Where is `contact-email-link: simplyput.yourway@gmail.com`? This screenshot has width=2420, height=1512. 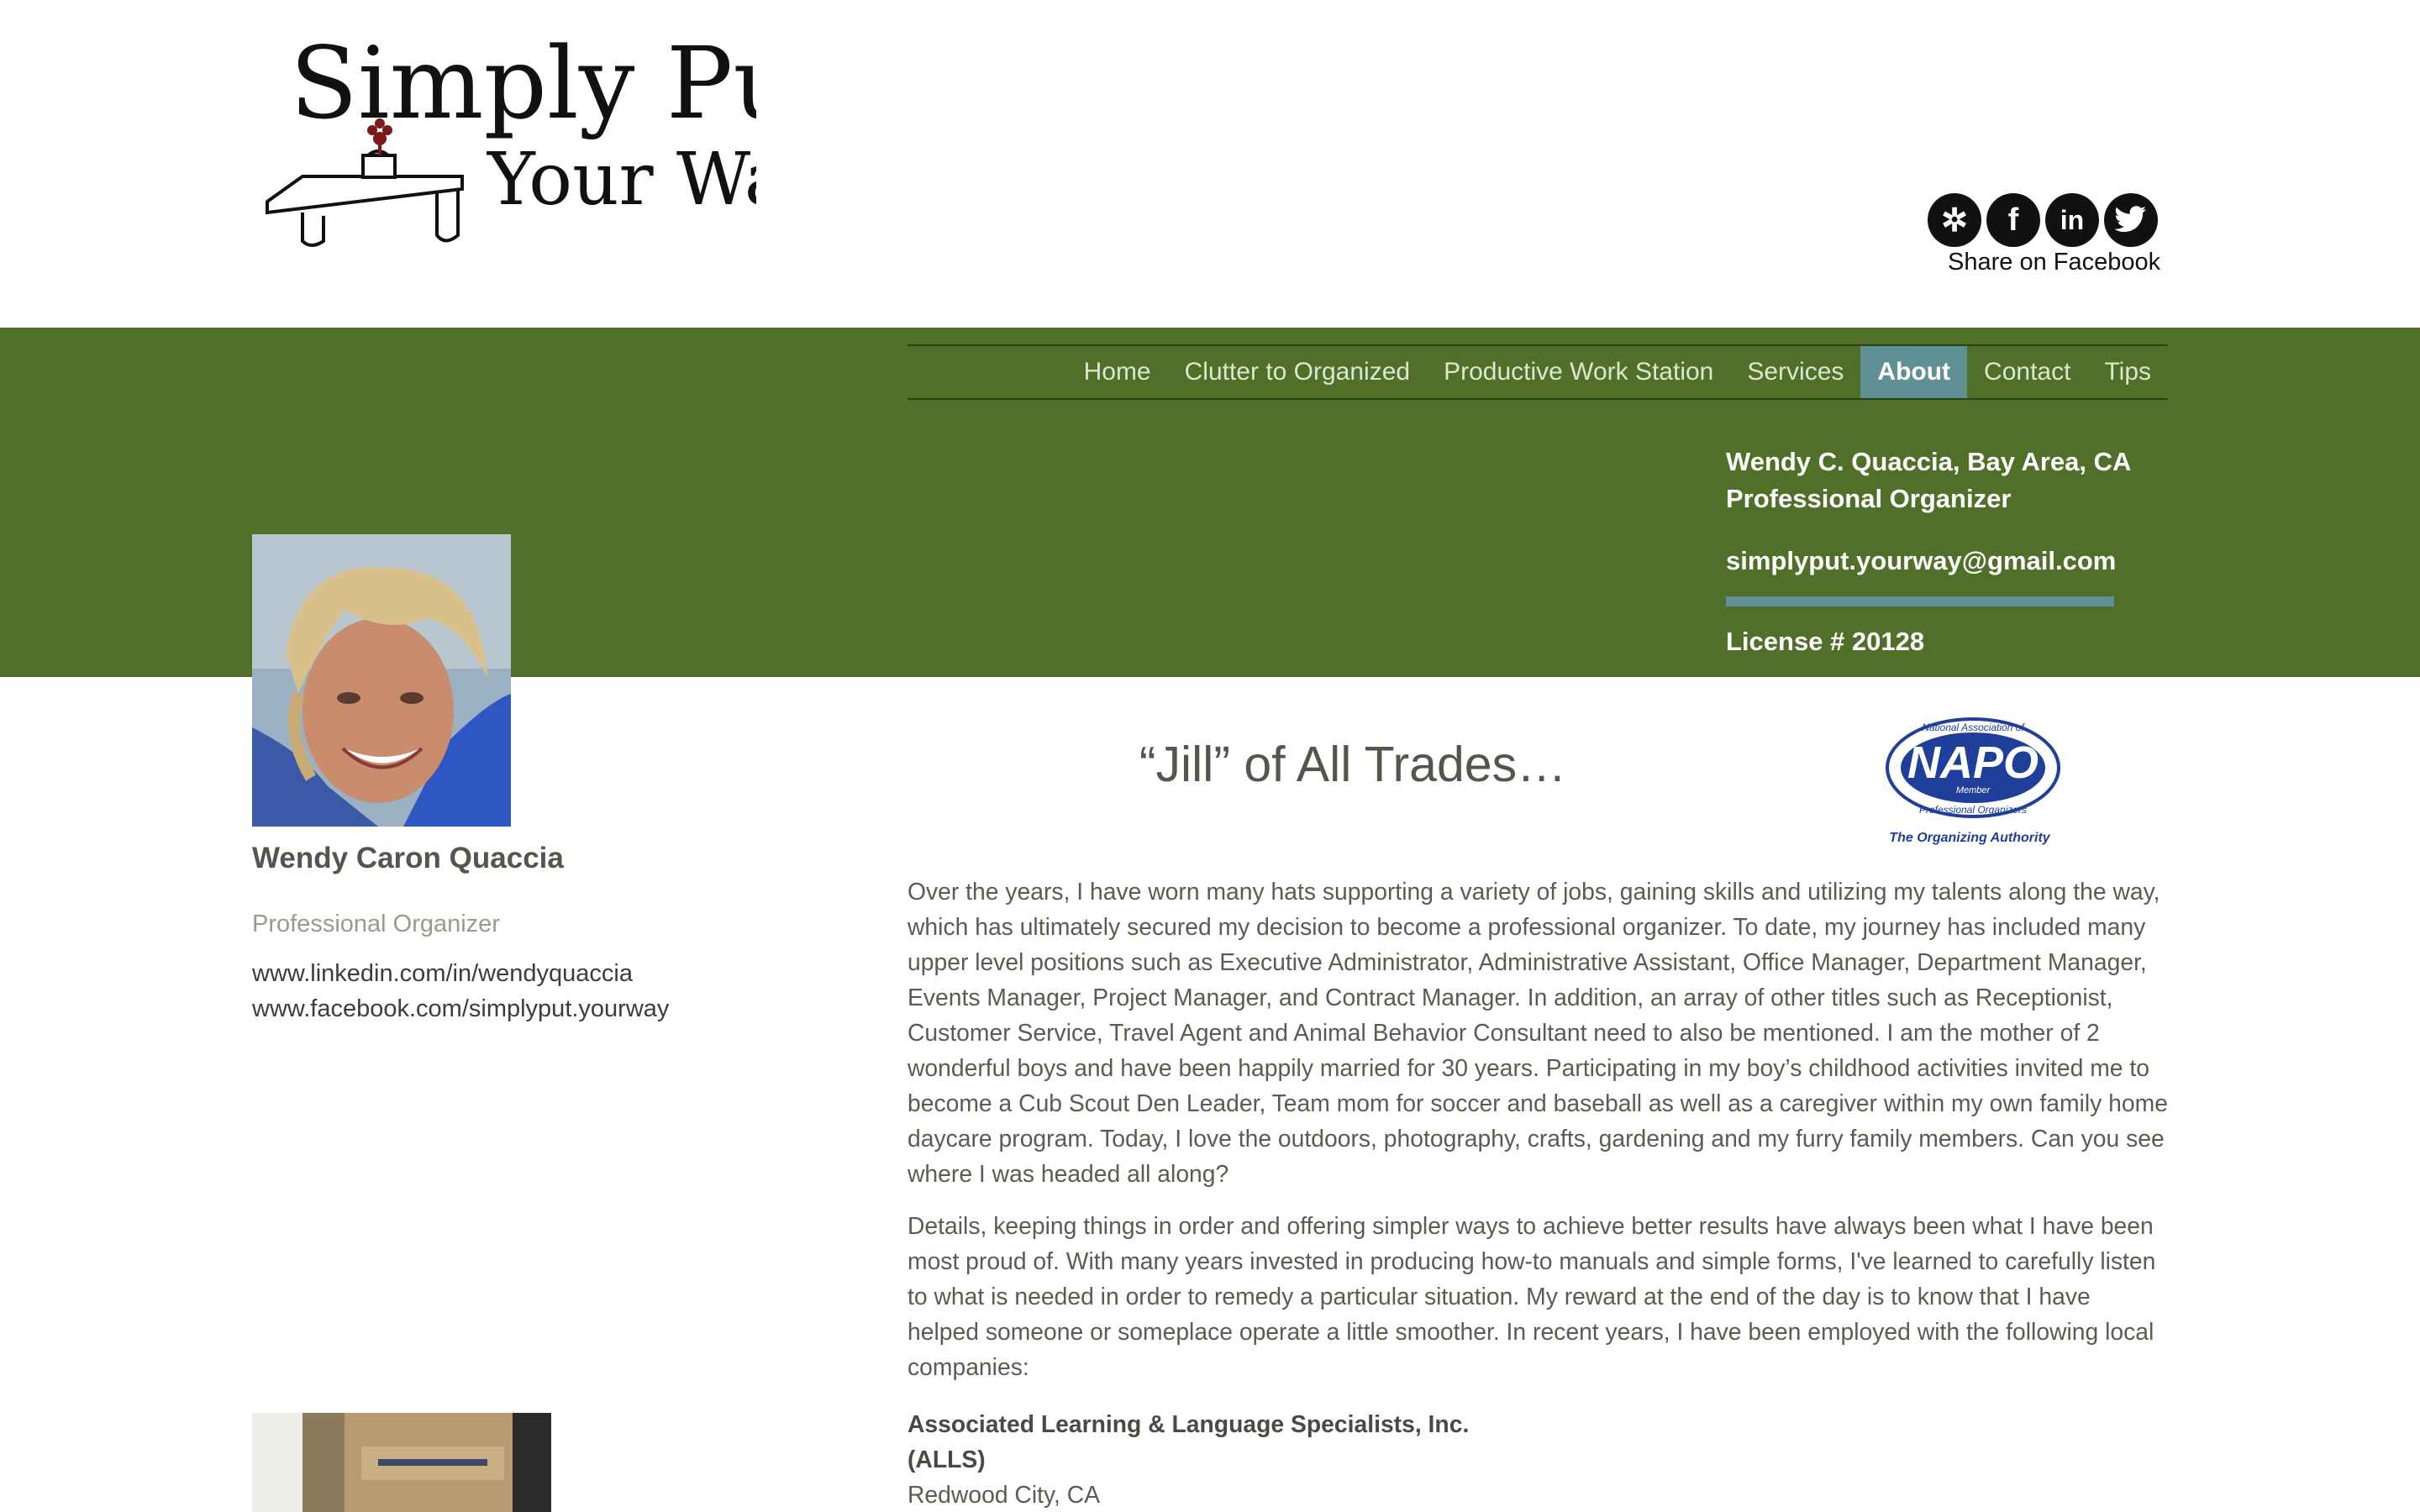 contact-email-link: simplyput.yourway@gmail.com is located at coordinates (1944, 561).